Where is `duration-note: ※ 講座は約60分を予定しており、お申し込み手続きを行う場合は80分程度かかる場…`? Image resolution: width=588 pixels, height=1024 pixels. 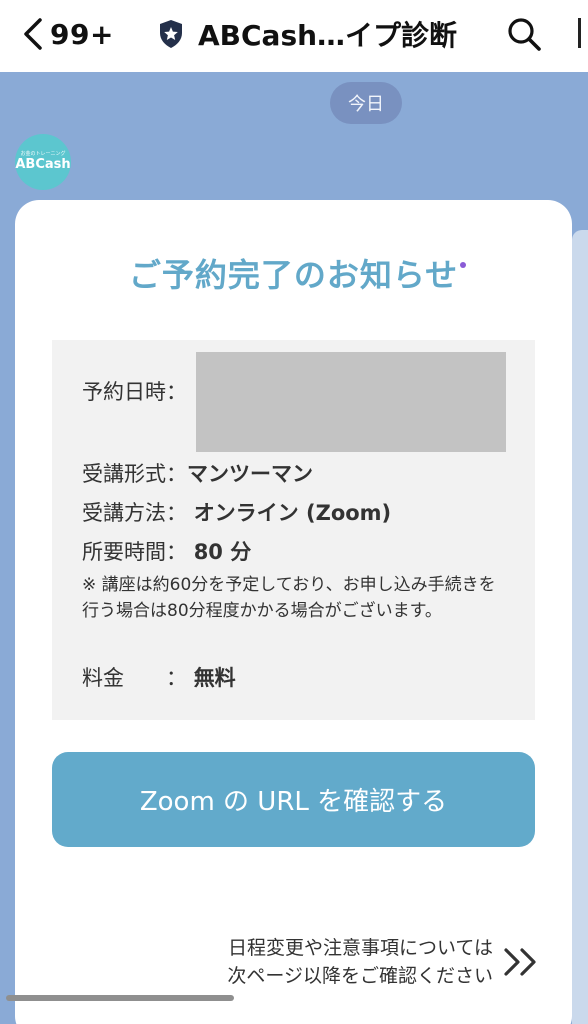
duration-note: ※ 講座は約60分を予定しており、お申し込み手続きを行う場合は80分程度かかる場… is located at coordinates (289, 598).